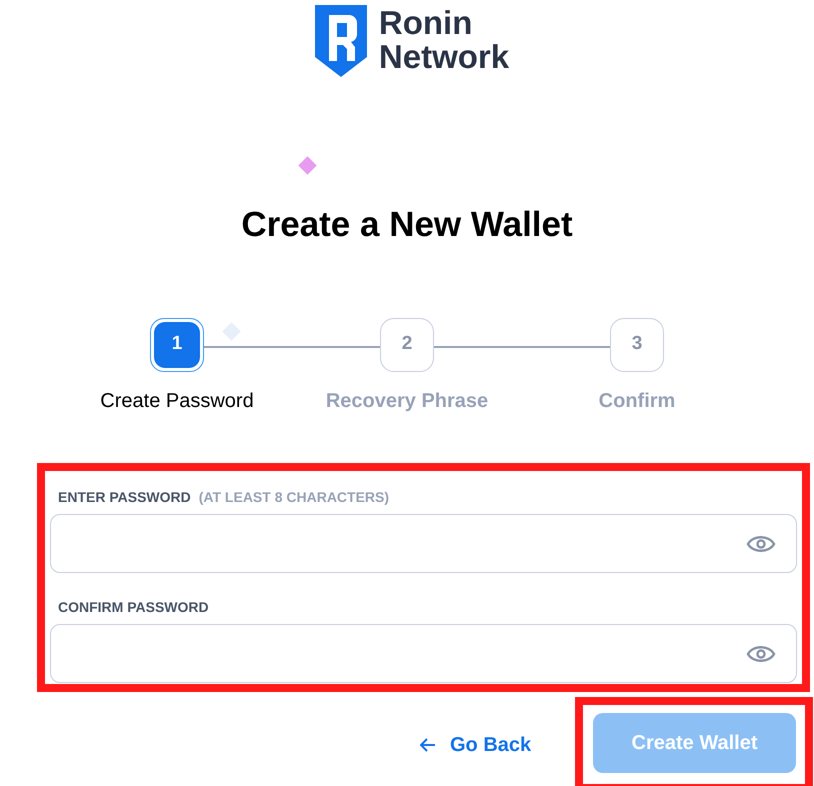 This screenshot has width=814, height=786. What do you see at coordinates (444, 57) in the screenshot?
I see `logo-text: Network` at bounding box center [444, 57].